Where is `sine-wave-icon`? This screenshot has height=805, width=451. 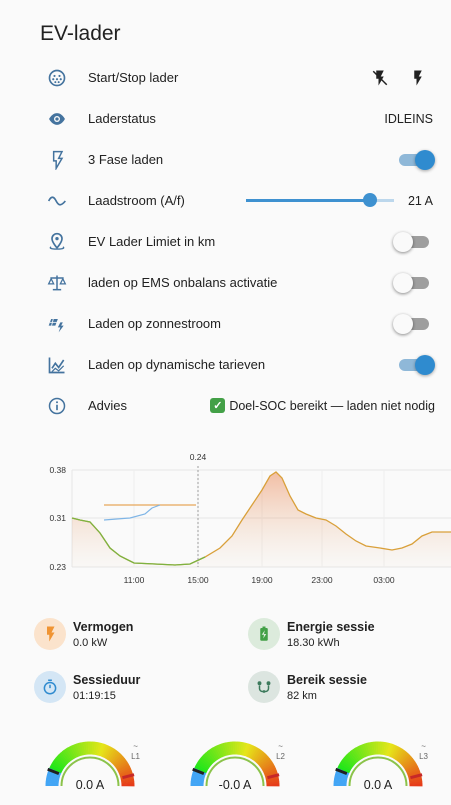 sine-wave-icon is located at coordinates (57, 201).